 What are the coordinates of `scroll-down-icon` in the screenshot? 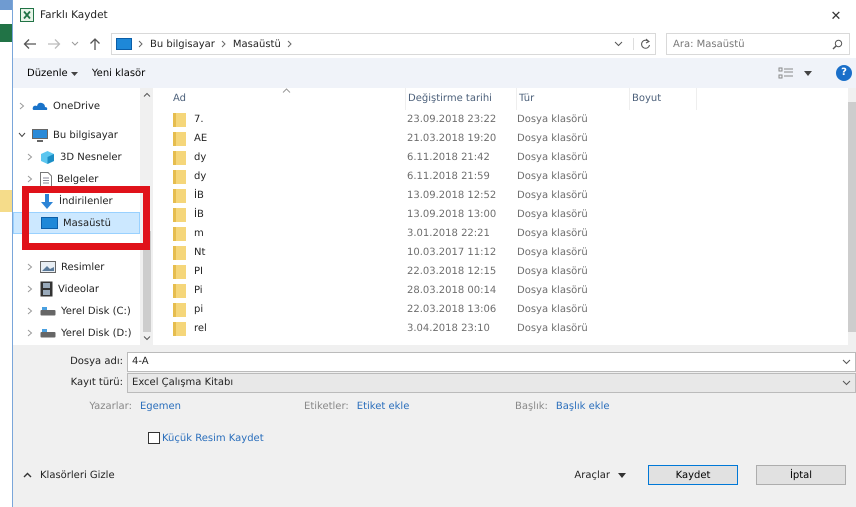 It's located at (146, 338).